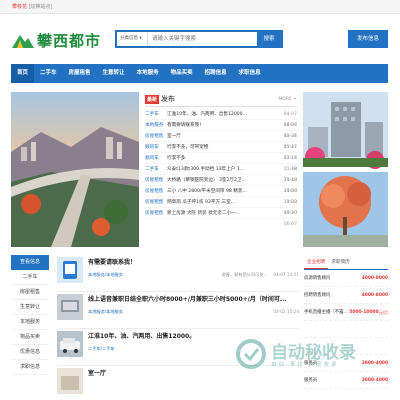 Image resolution: width=400 pixels, height=400 pixels. Describe the element at coordinates (221, 129) in the screenshot. I see `news-row: 本地服务 有需要请联系我！ 04-07 19:31` at that location.